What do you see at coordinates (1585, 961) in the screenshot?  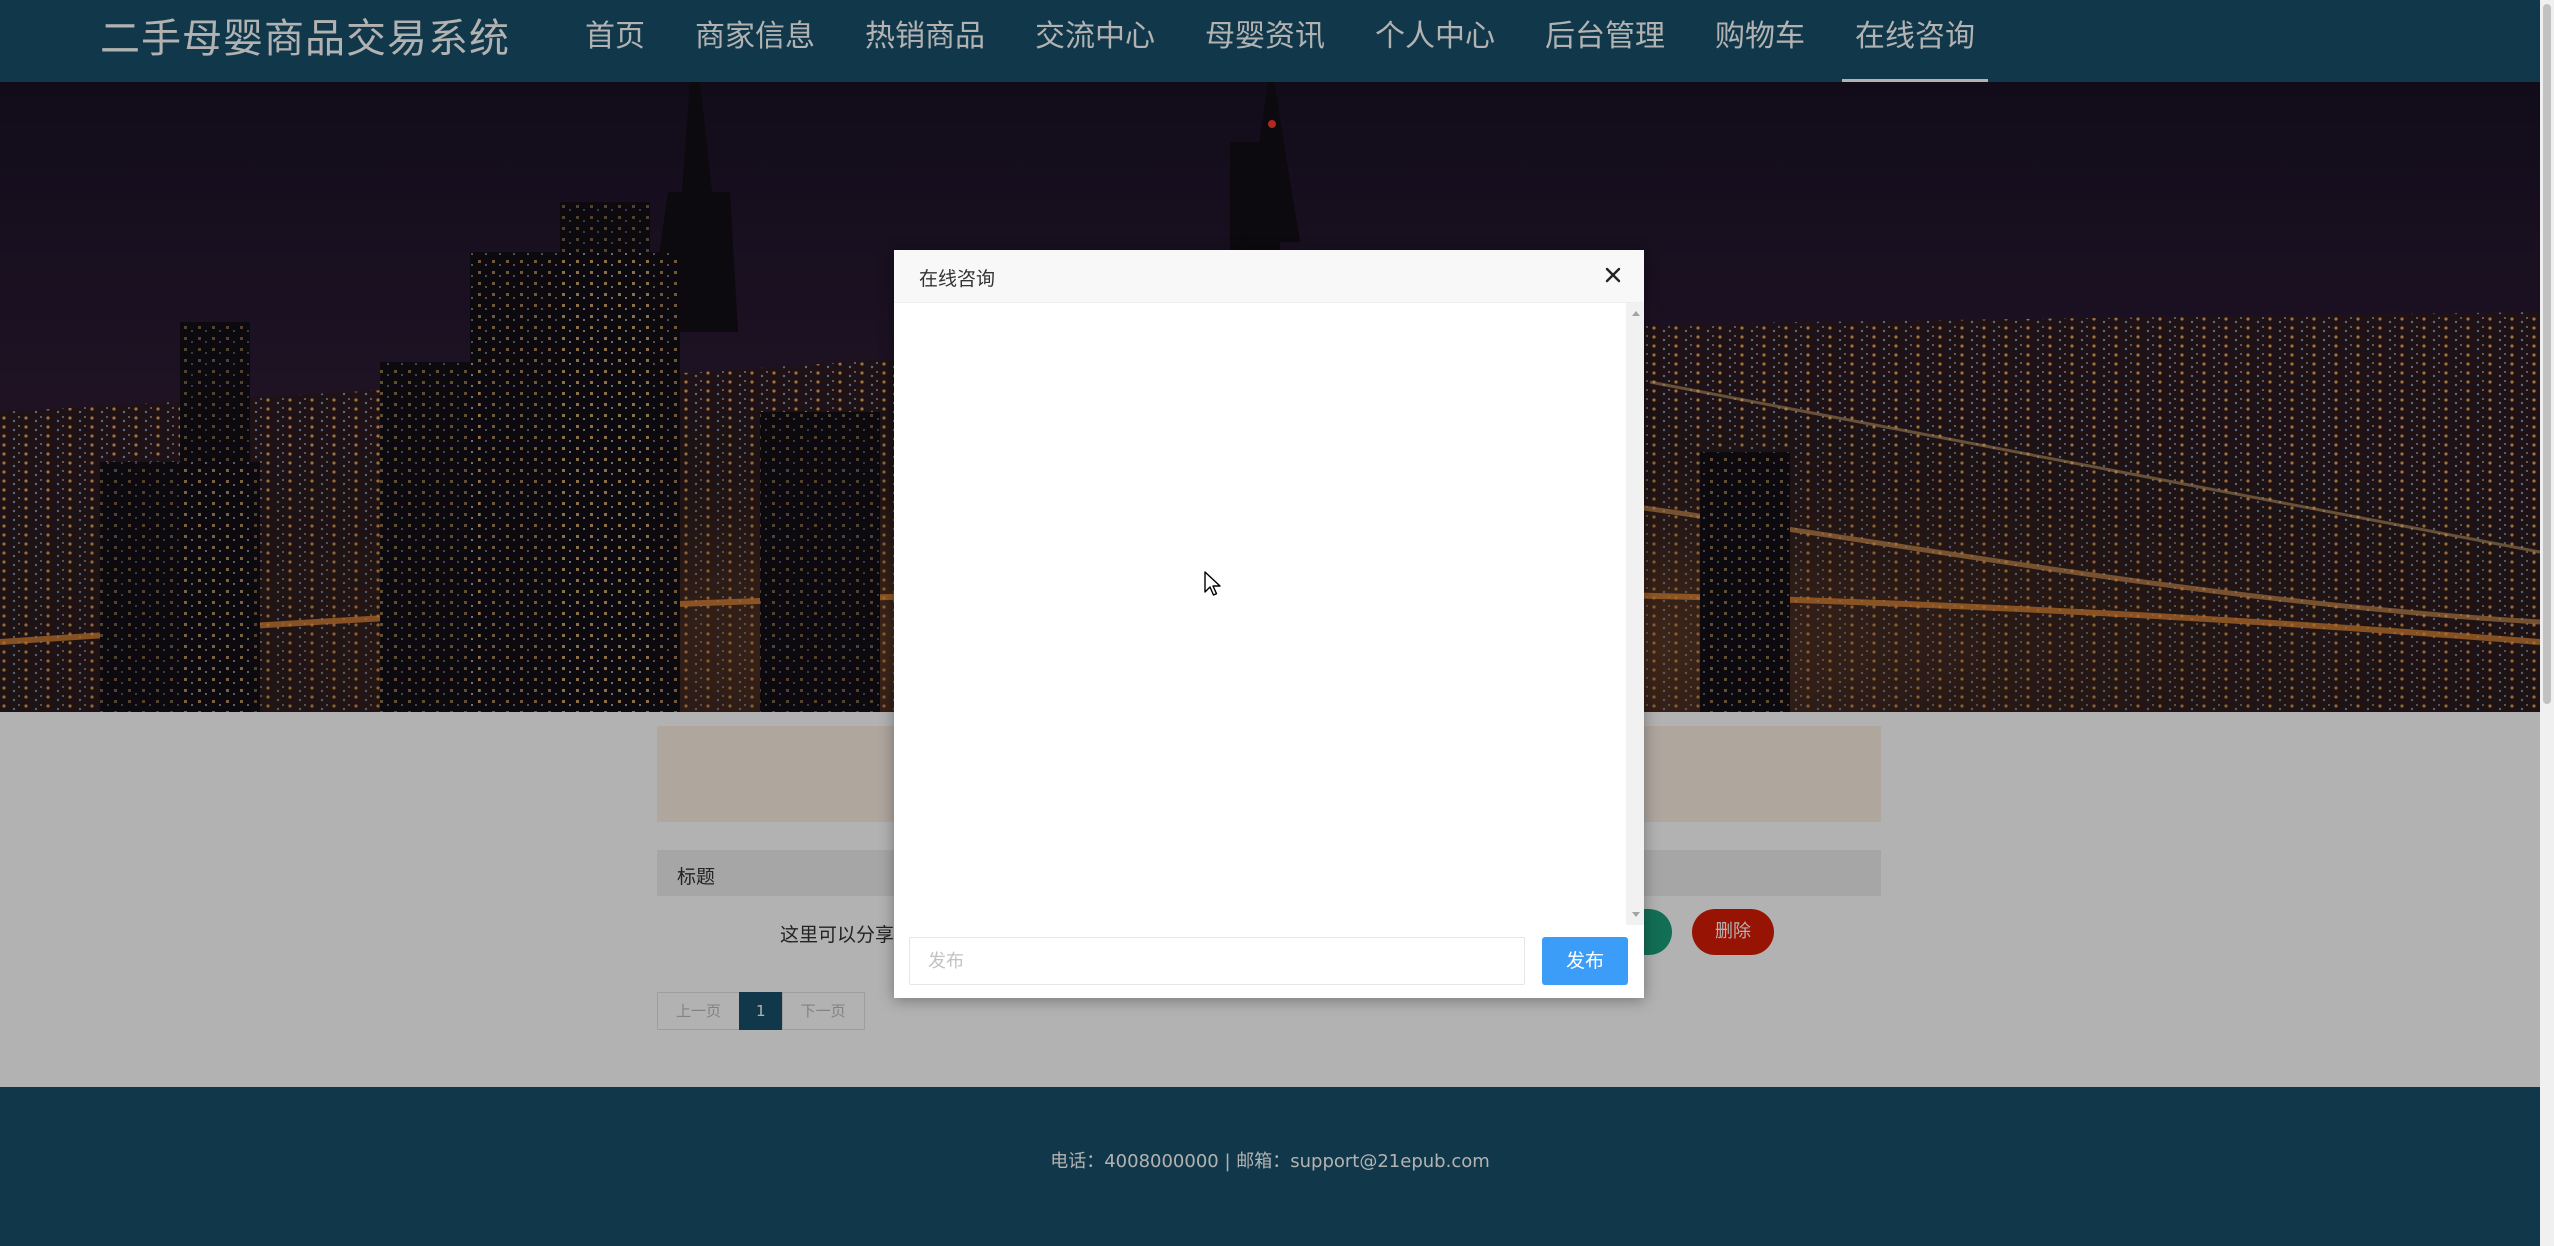 I see `send-button: 发布` at bounding box center [1585, 961].